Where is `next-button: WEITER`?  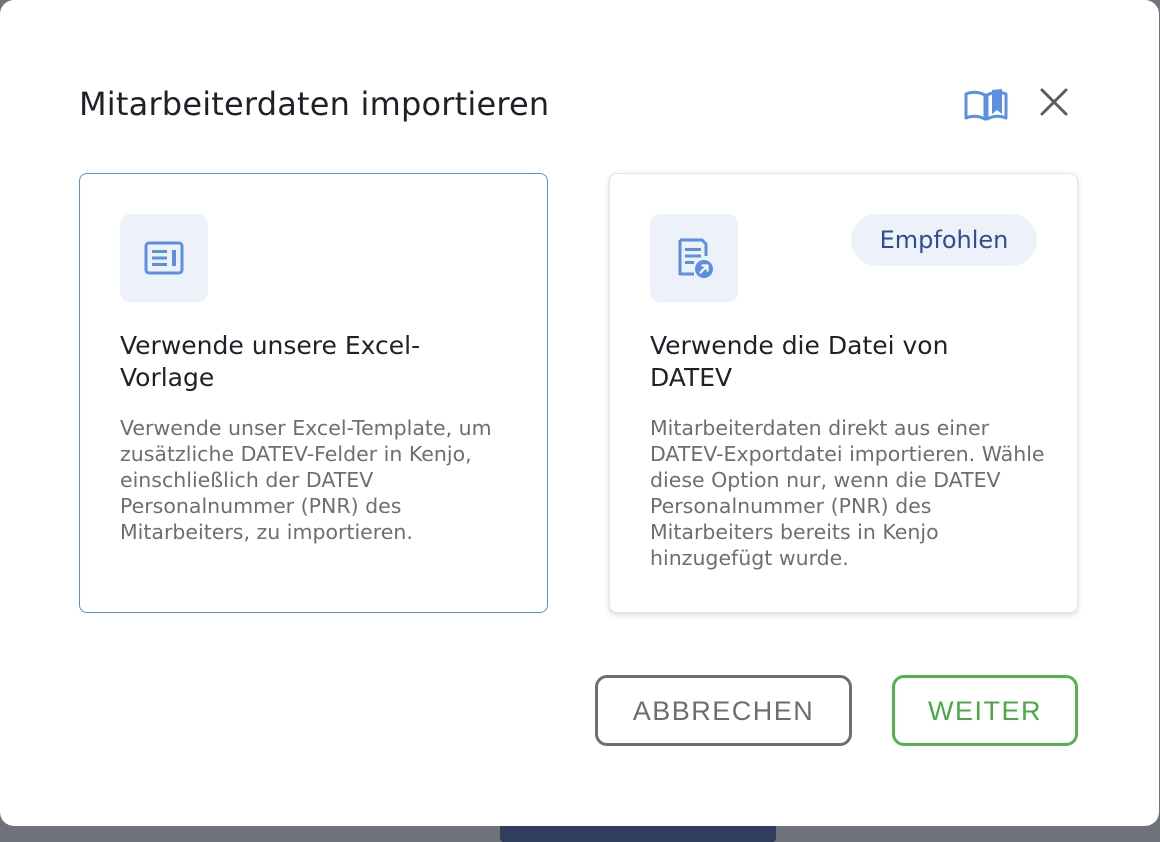 next-button: WEITER is located at coordinates (985, 710).